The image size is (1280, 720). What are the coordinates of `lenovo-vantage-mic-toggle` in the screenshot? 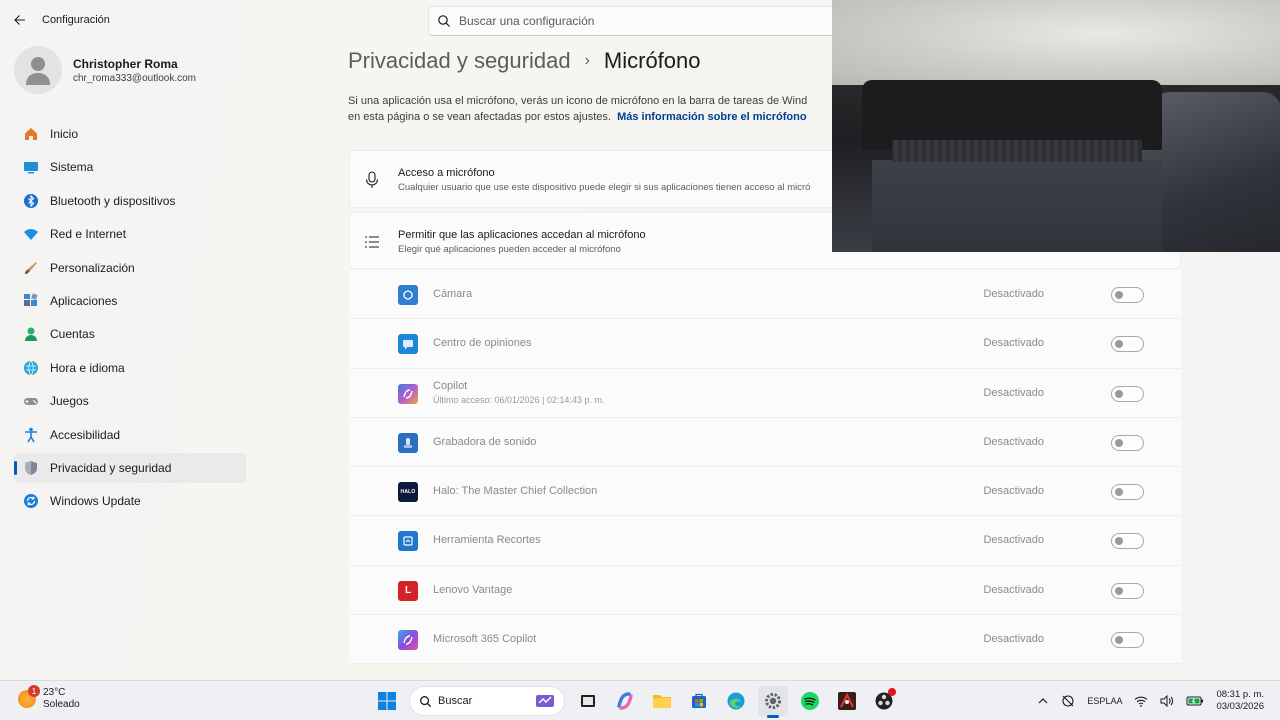 It's located at (1127, 590).